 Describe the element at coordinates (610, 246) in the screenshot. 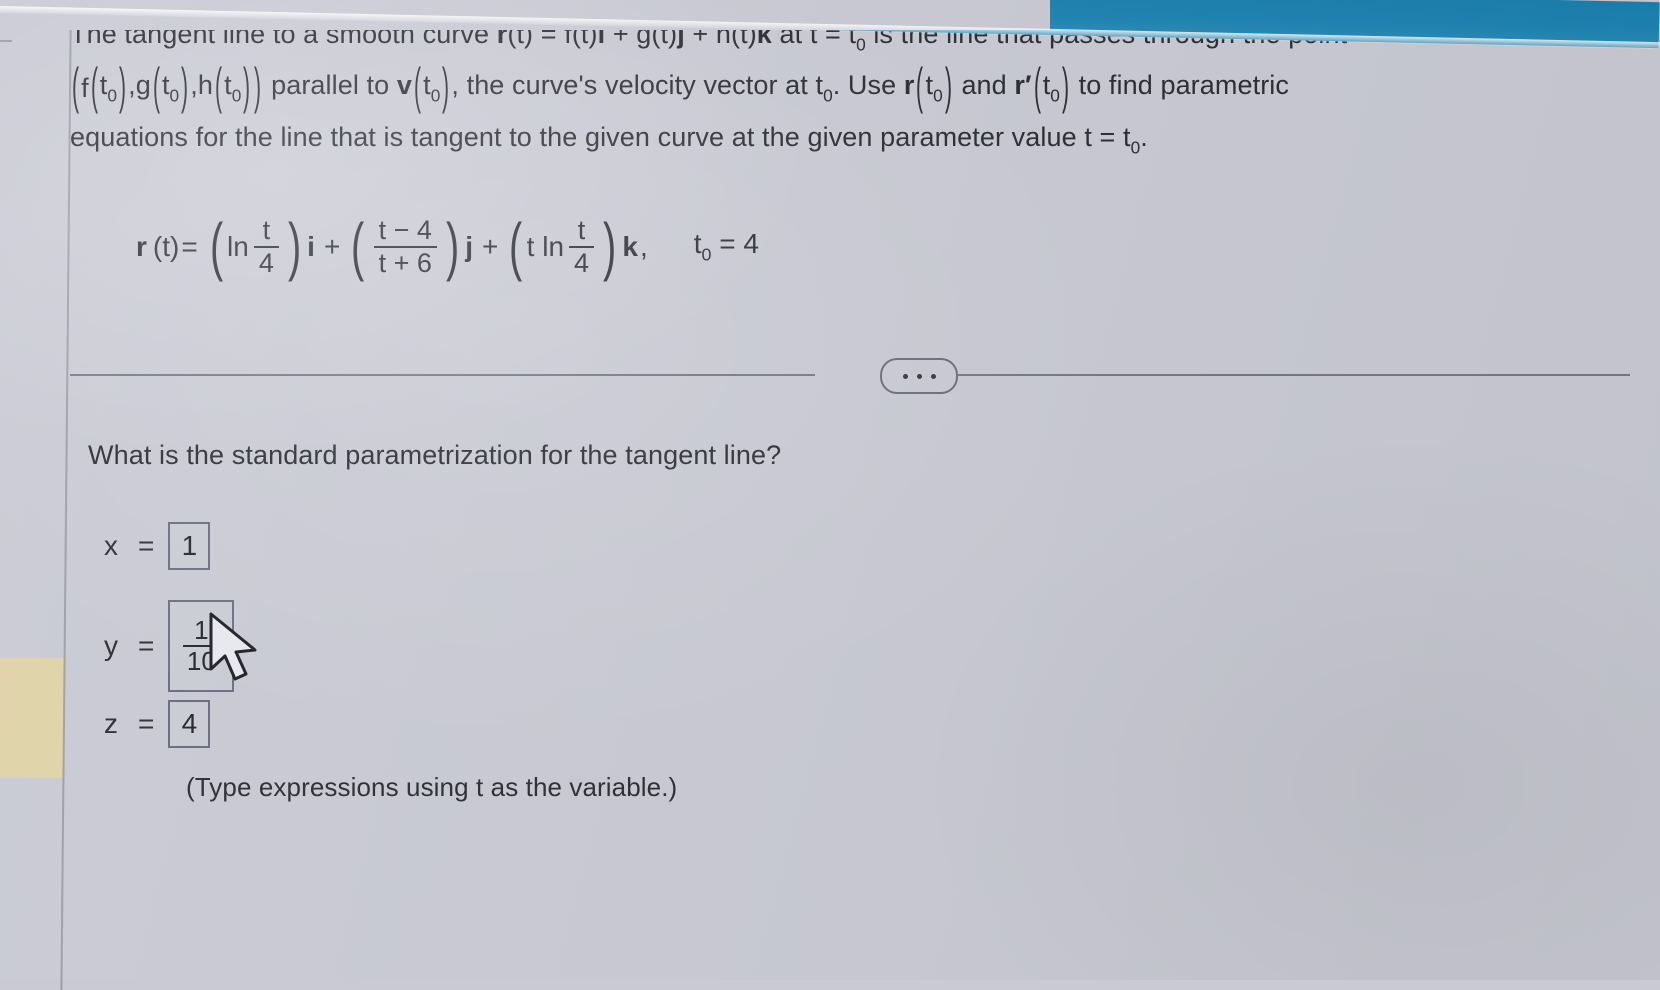

I see `equation-close-paren-3: )` at that location.